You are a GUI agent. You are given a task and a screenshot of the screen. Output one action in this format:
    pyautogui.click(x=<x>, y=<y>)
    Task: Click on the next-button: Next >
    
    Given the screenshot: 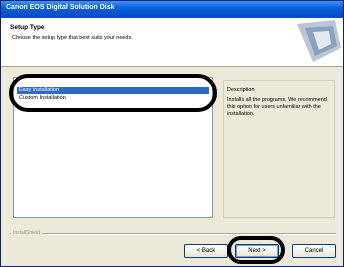 What is the action you would take?
    pyautogui.click(x=257, y=251)
    